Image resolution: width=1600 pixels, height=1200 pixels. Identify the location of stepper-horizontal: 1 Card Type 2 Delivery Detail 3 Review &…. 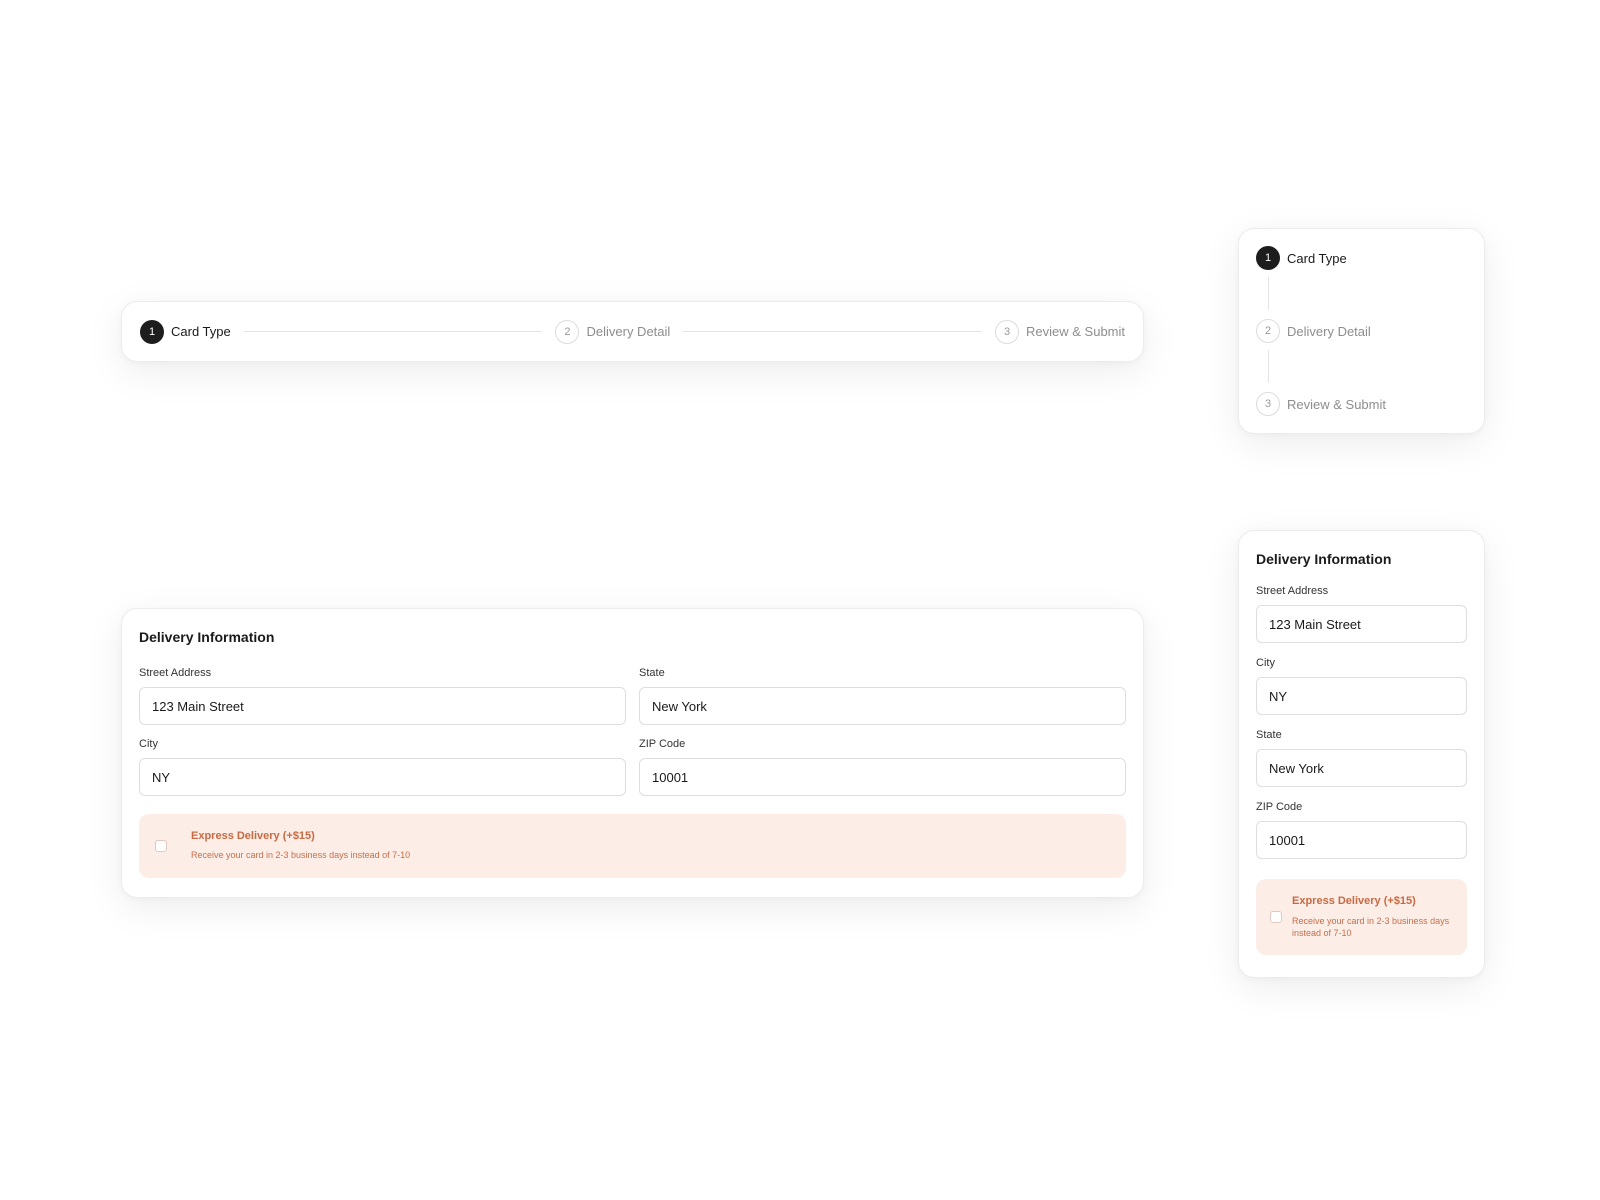
(632, 331).